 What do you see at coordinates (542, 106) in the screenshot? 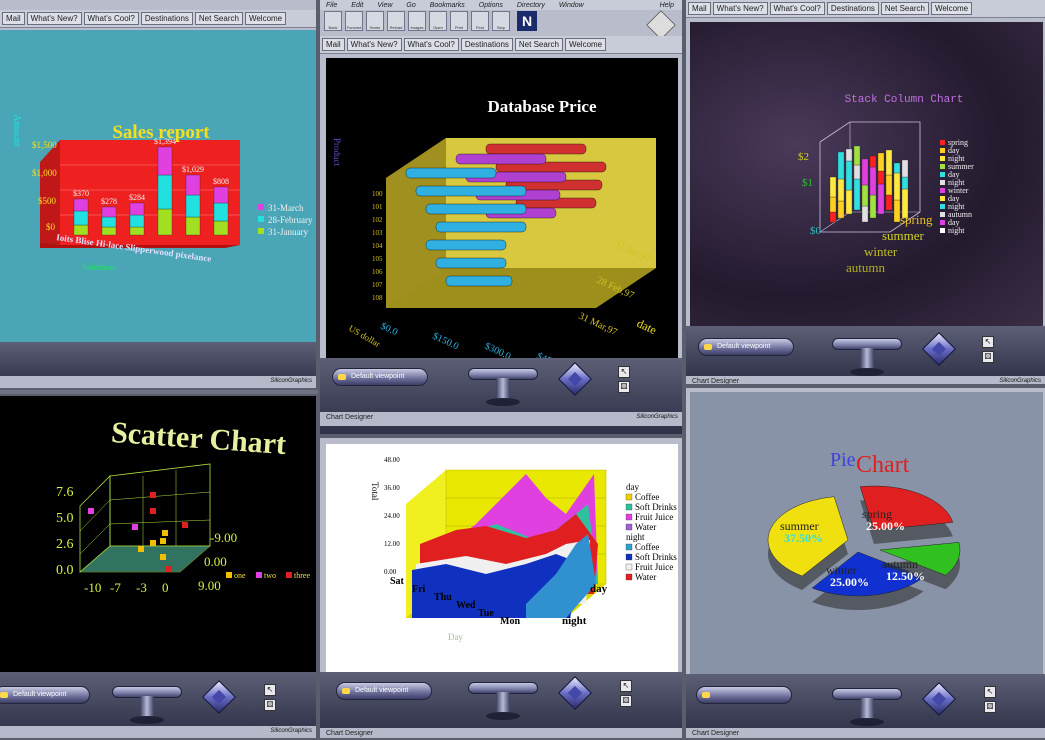
I see `chart-title: Database Price` at bounding box center [542, 106].